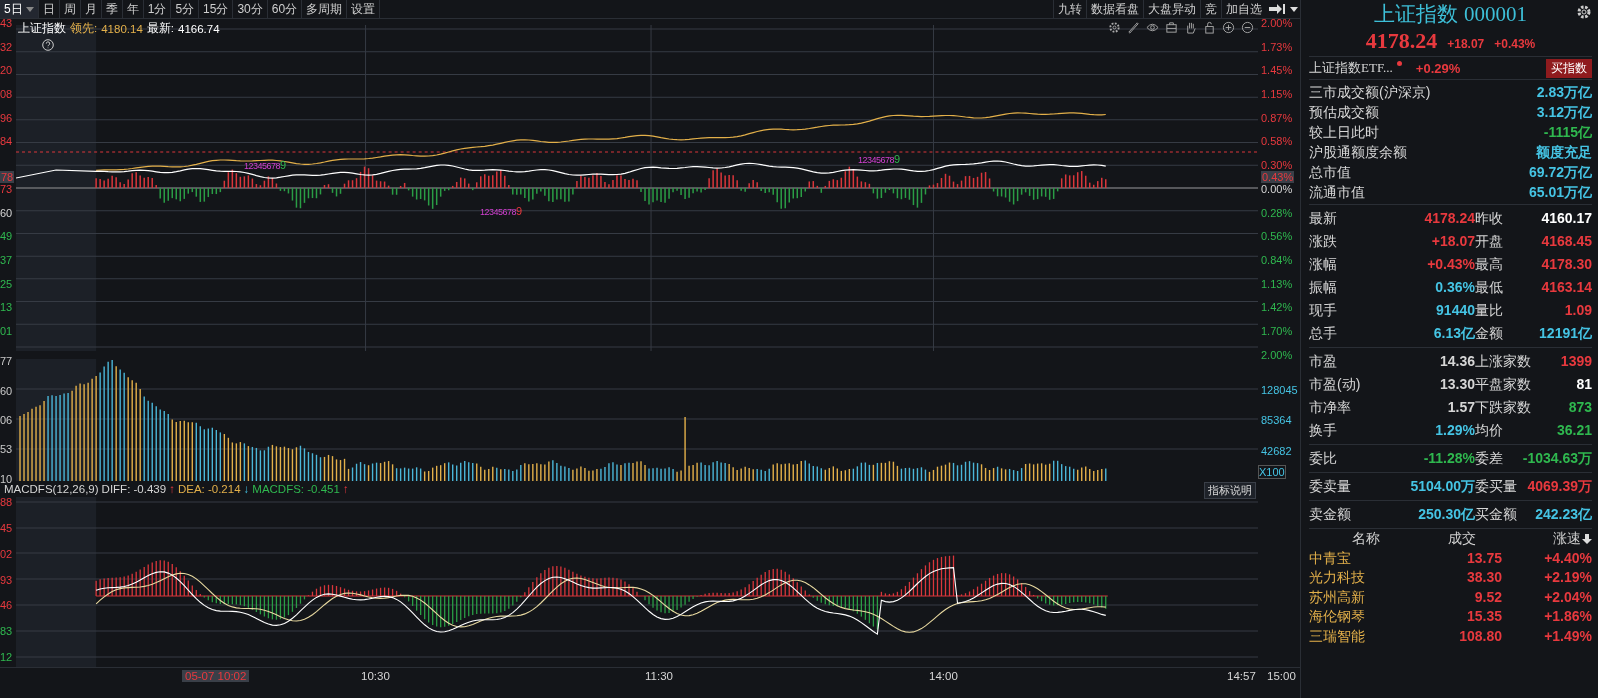  I want to click on quote-value: 1.29%, so click(1454, 430).